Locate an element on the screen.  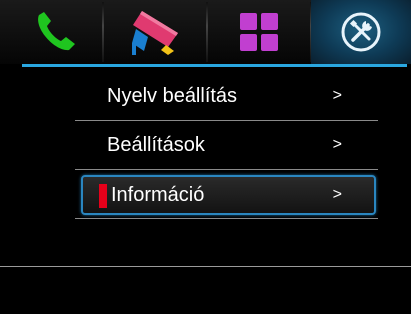
menu-item-label: Nyelv beállítás is located at coordinates (172, 95).